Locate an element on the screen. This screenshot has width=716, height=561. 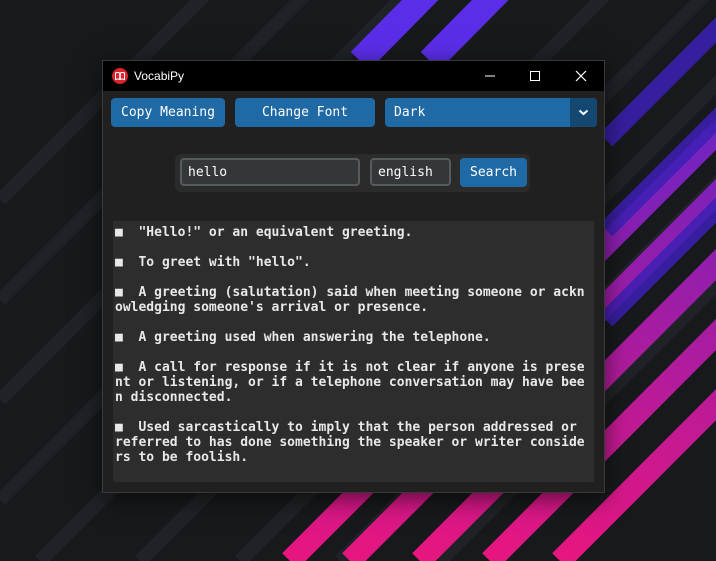
window-title: VocabiPy is located at coordinates (159, 76).